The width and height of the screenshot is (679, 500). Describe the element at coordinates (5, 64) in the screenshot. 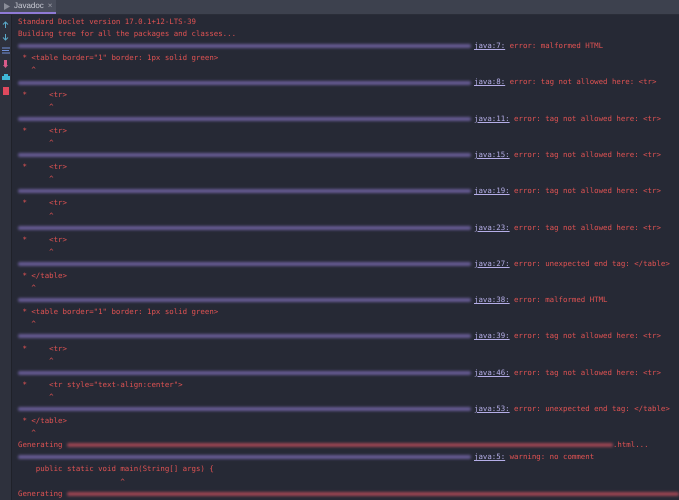

I see `scroll-down-icon` at that location.